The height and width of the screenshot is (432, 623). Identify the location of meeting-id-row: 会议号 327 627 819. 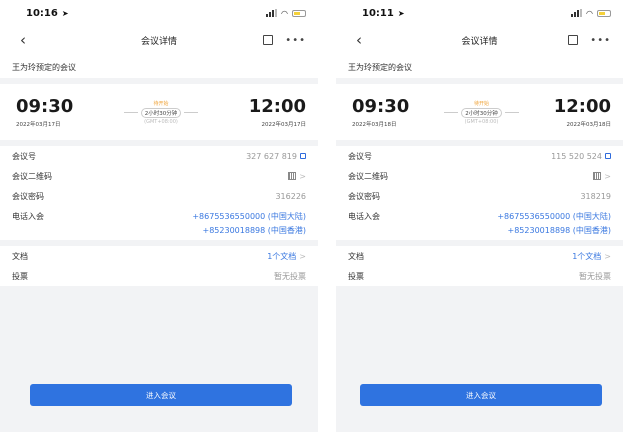
(159, 156).